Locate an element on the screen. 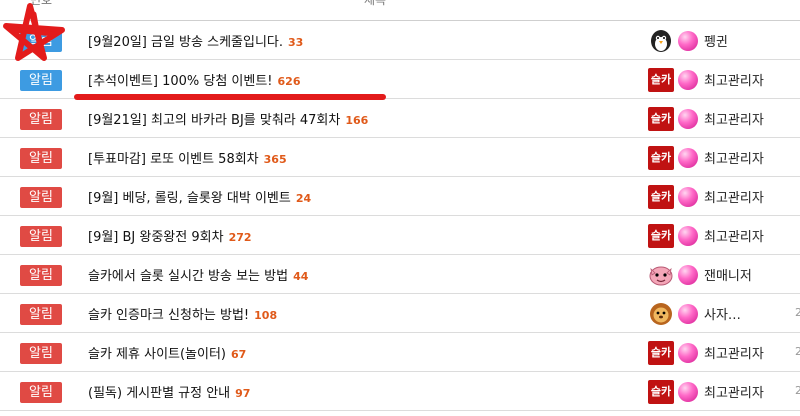 This screenshot has height=416, width=800. comment-count: 626 is located at coordinates (289, 81).